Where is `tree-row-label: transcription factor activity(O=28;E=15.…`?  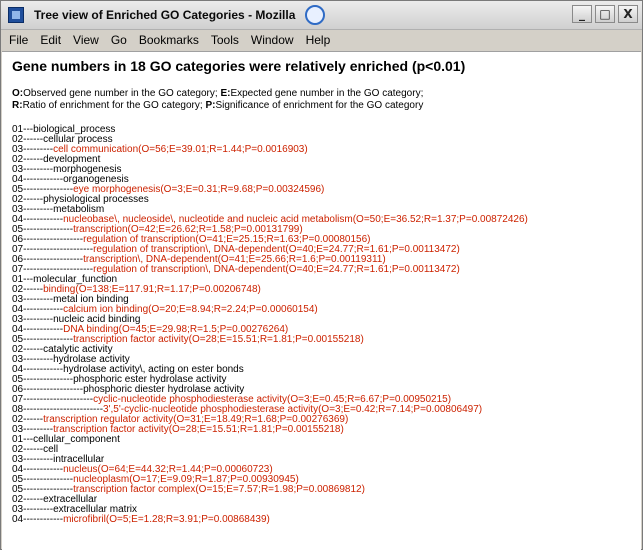
tree-row-label: transcription factor activity(O=28;E=15.… is located at coordinates (218, 339).